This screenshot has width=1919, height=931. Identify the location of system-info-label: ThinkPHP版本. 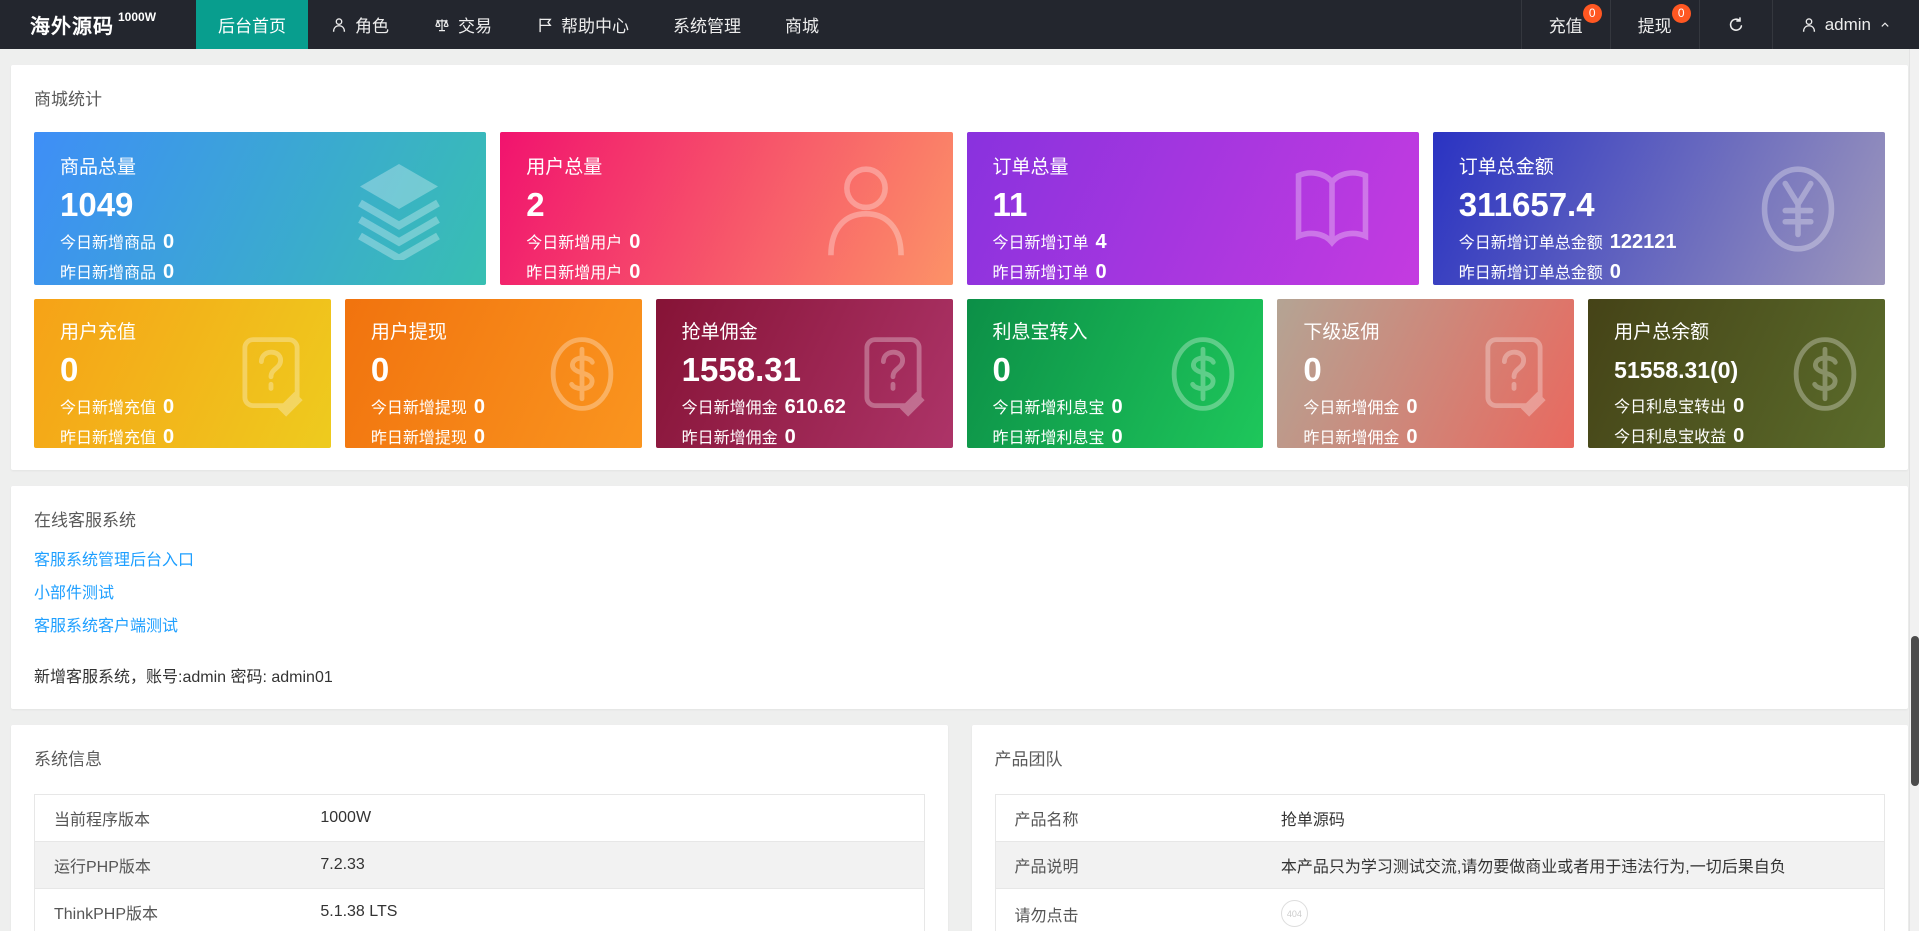
(168, 909).